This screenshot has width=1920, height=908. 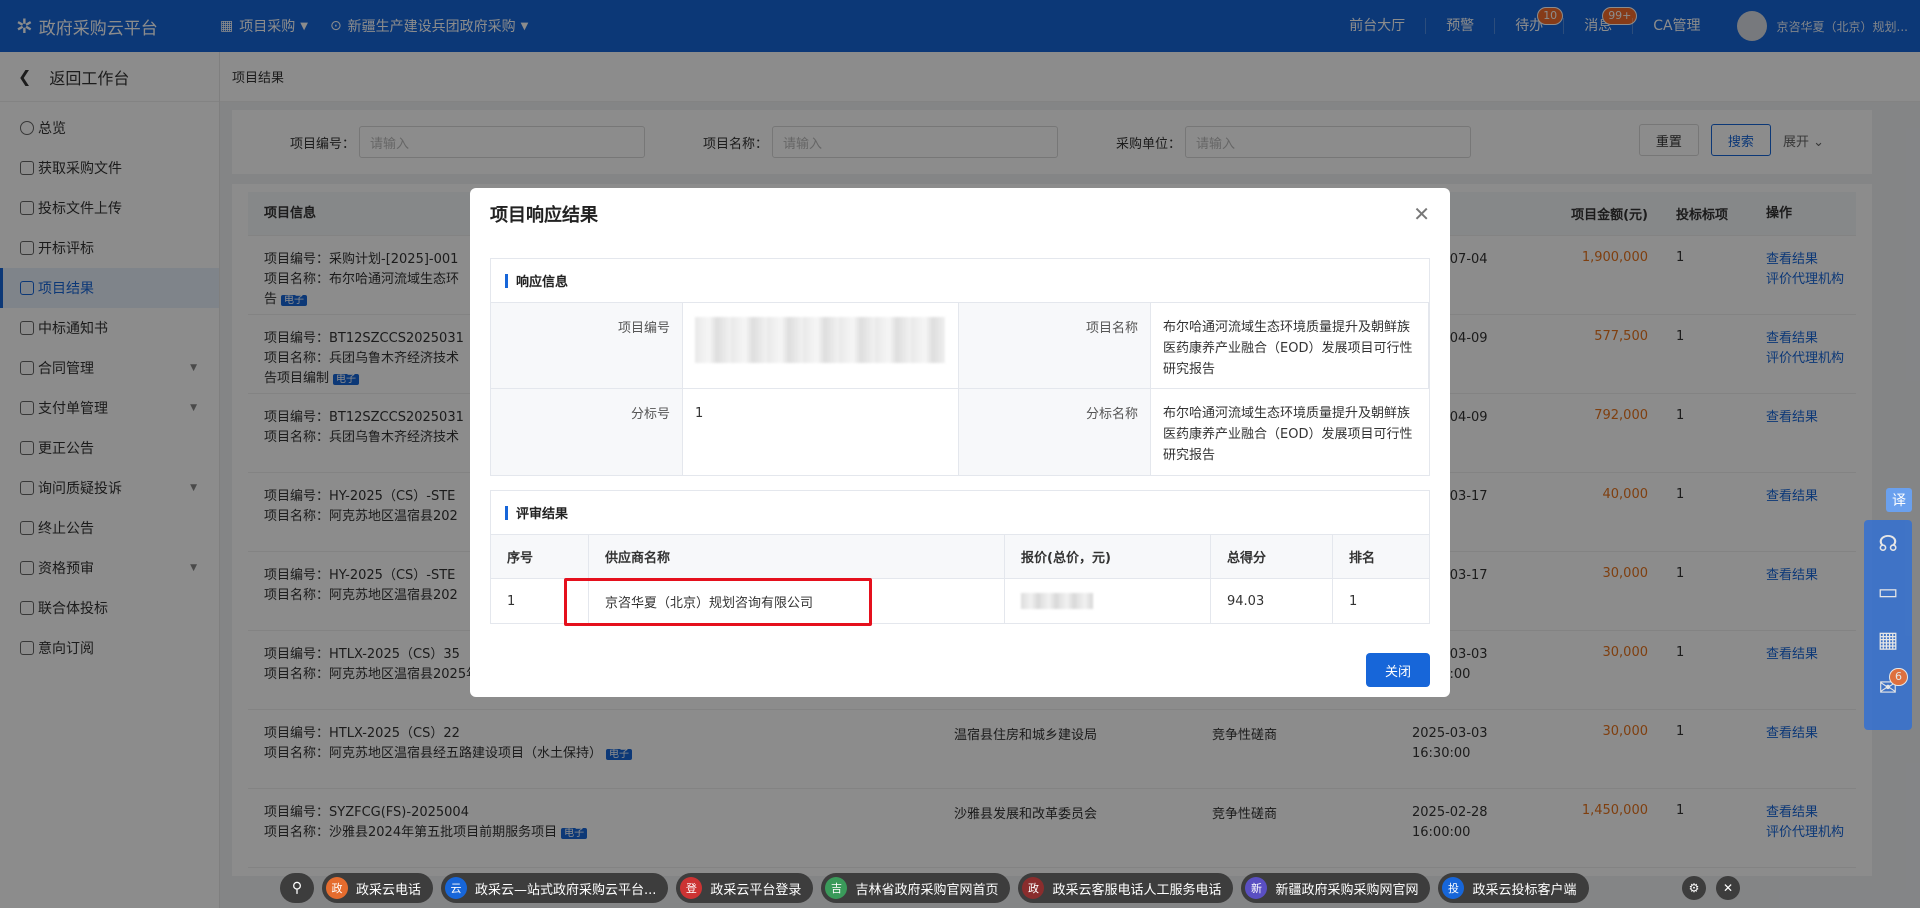 What do you see at coordinates (1888, 592) in the screenshot?
I see `monitor-icon: ▭` at bounding box center [1888, 592].